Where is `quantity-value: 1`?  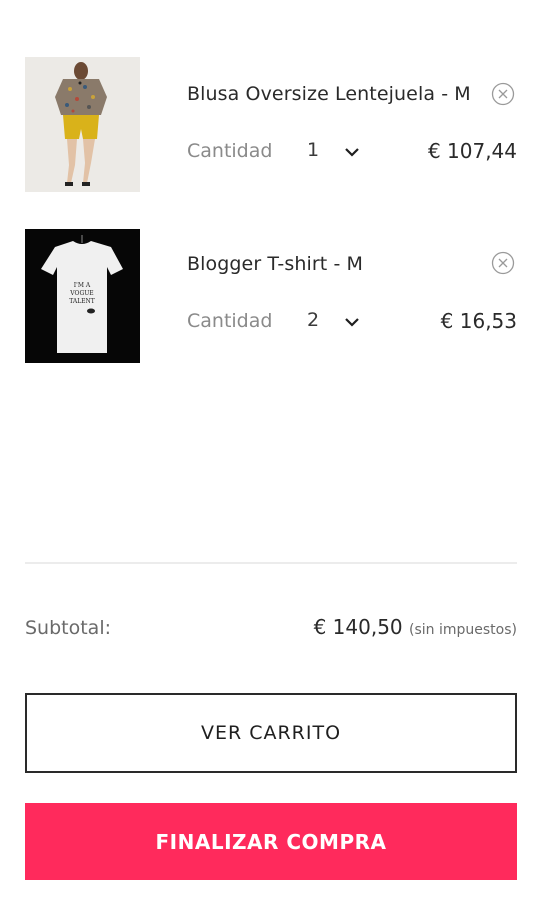 quantity-value: 1 is located at coordinates (313, 150).